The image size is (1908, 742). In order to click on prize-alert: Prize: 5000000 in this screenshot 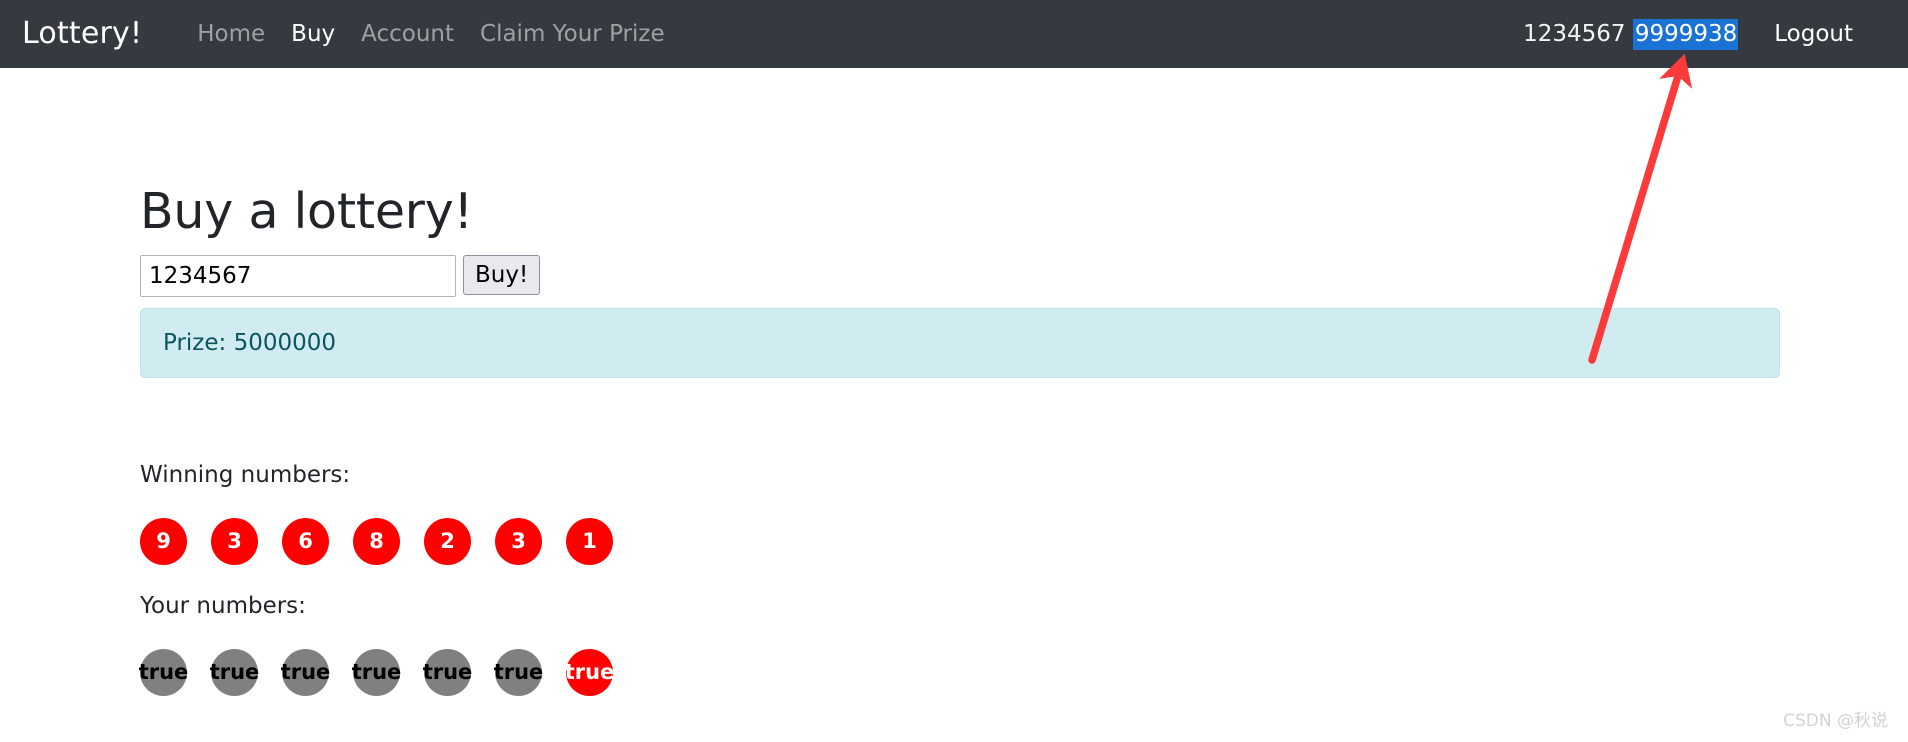, I will do `click(960, 343)`.